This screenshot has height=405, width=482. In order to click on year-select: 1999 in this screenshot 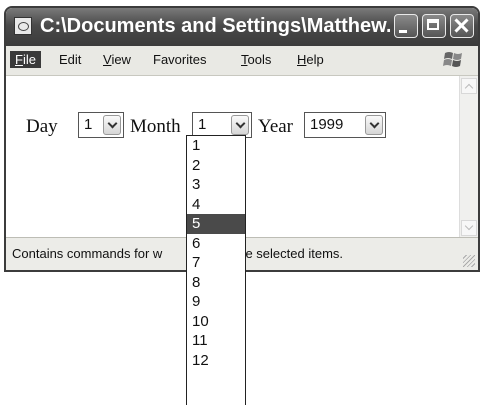, I will do `click(345, 125)`.